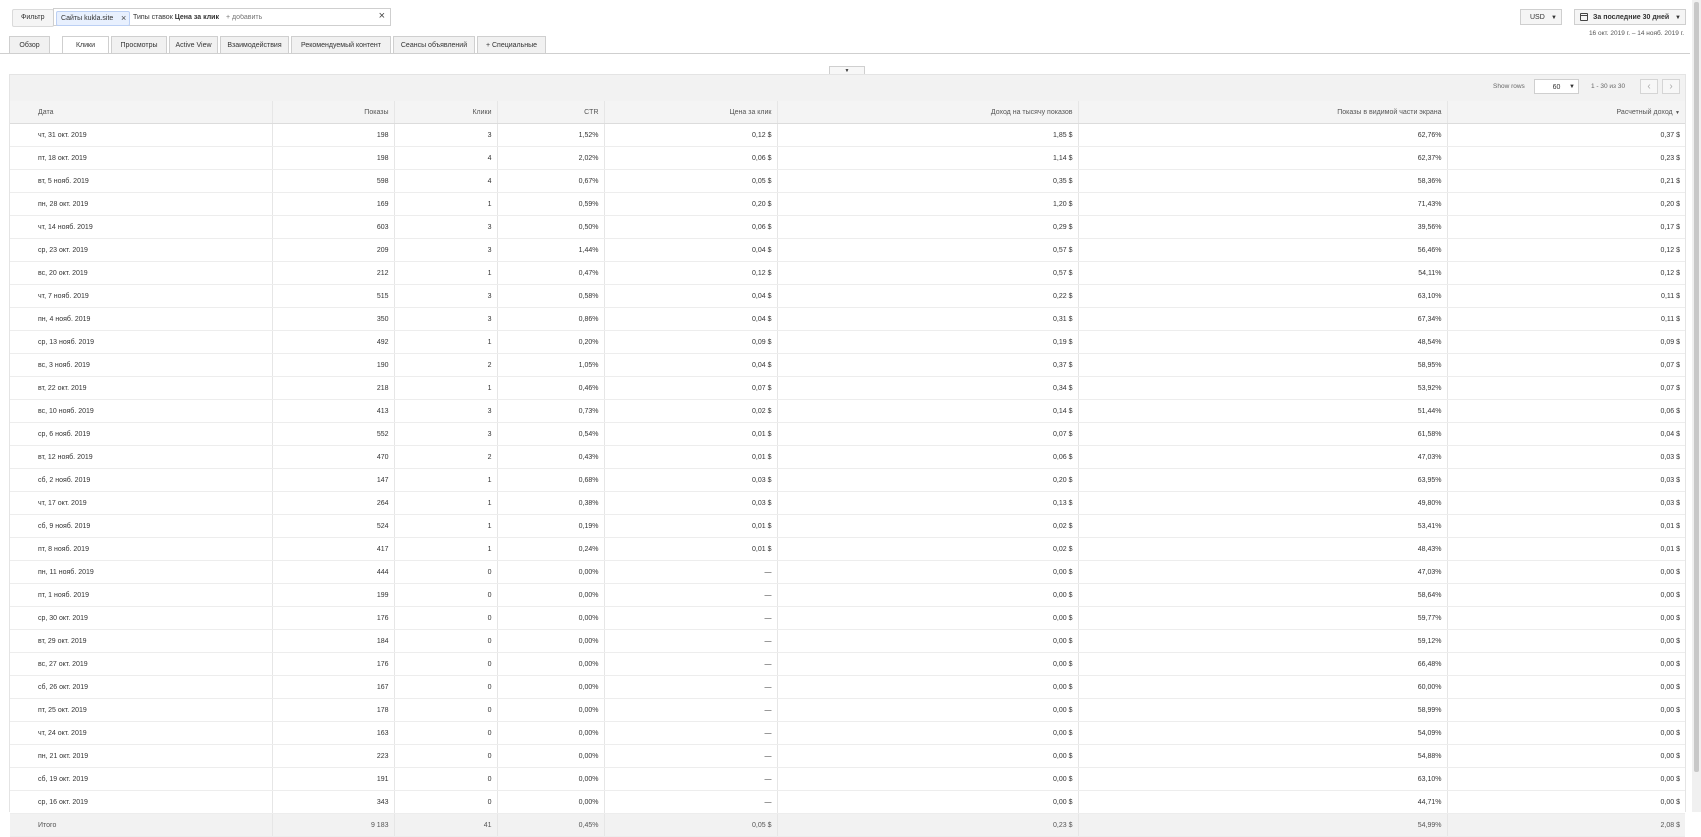 The image size is (1701, 837). Describe the element at coordinates (1584, 17) in the screenshot. I see `calendar-icon` at that location.